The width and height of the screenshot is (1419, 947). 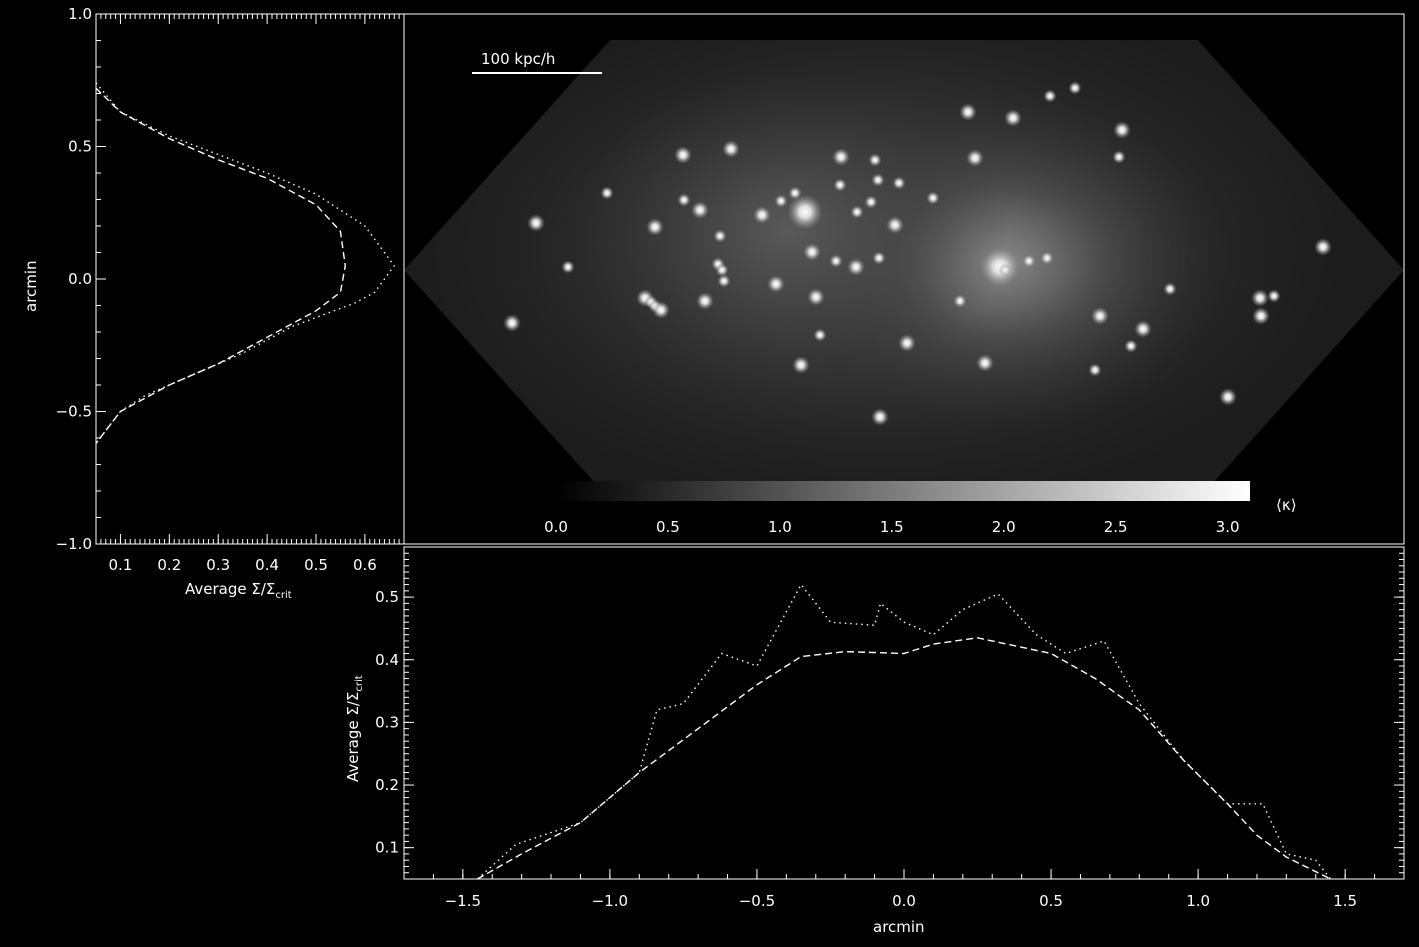 I want to click on left-x-tick-label: 0.1, so click(x=121, y=565).